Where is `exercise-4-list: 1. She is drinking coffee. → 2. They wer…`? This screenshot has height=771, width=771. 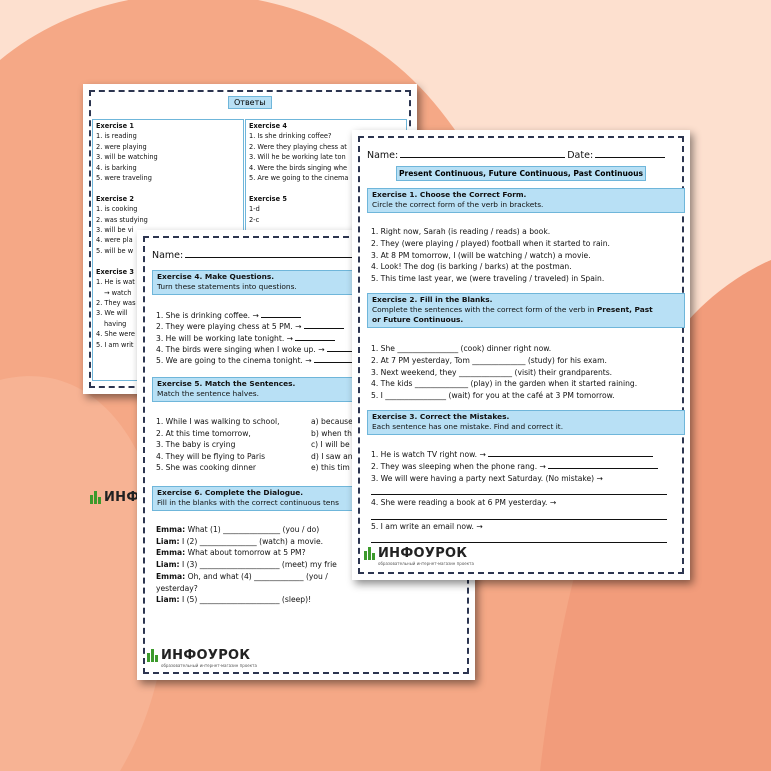 exercise-4-list: 1. She is drinking coffee. → 2. They wer… is located at coordinates (261, 338).